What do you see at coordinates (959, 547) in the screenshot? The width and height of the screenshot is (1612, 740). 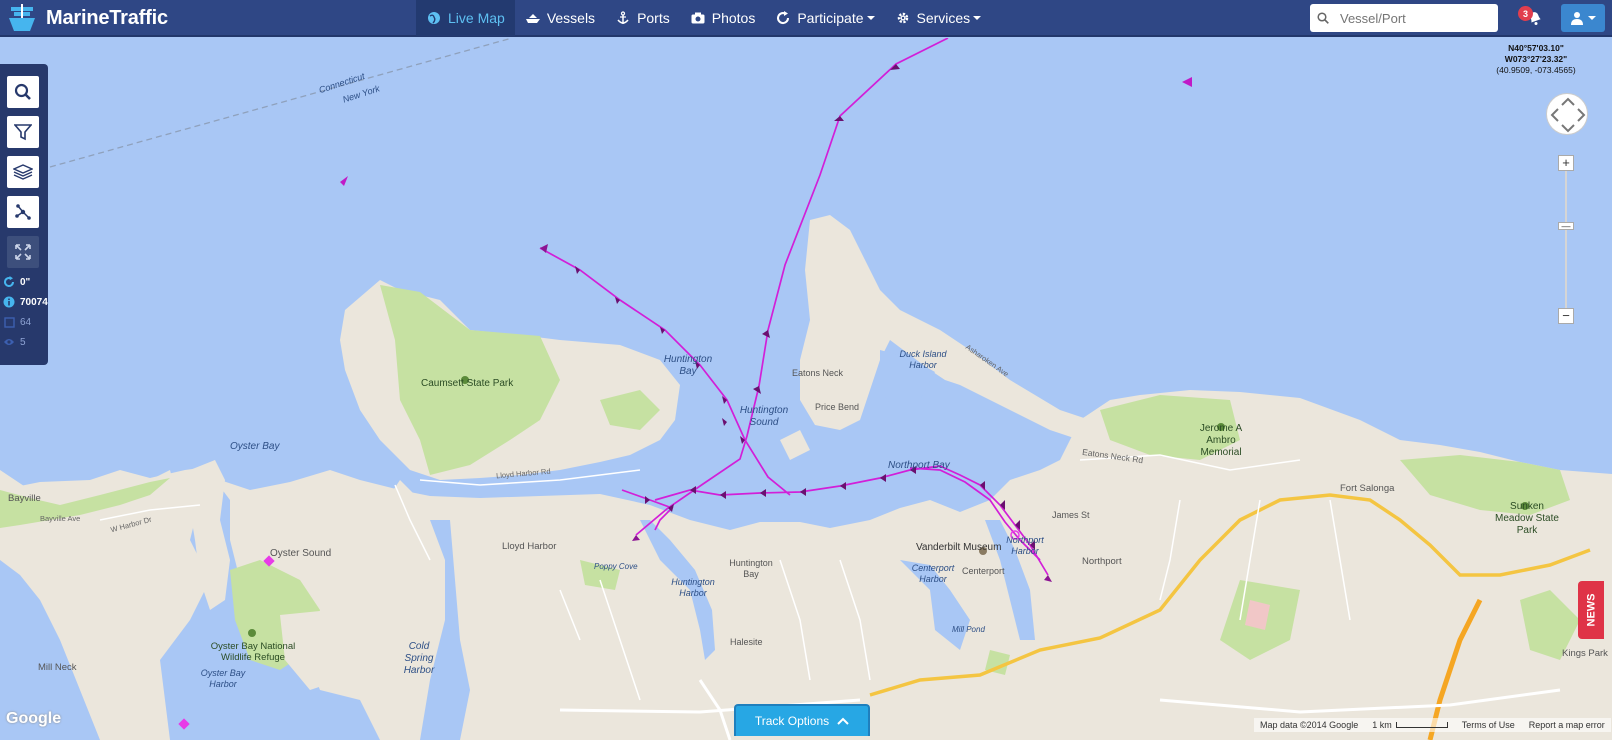 I see `map-label-vanderbilt: Vanderbilt Museum` at bounding box center [959, 547].